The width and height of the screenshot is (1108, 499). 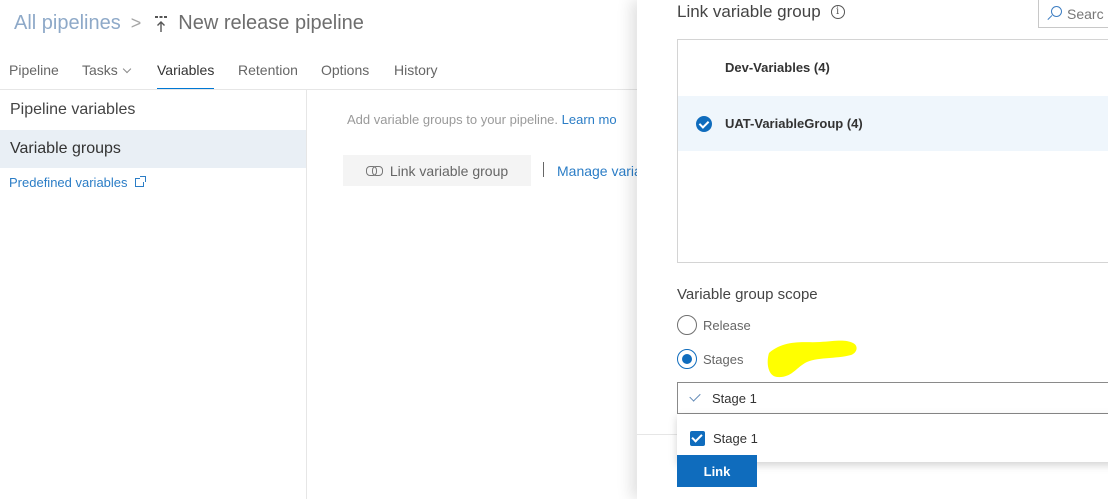 I want to click on group-name: Dev-Variables (4), so click(x=777, y=67).